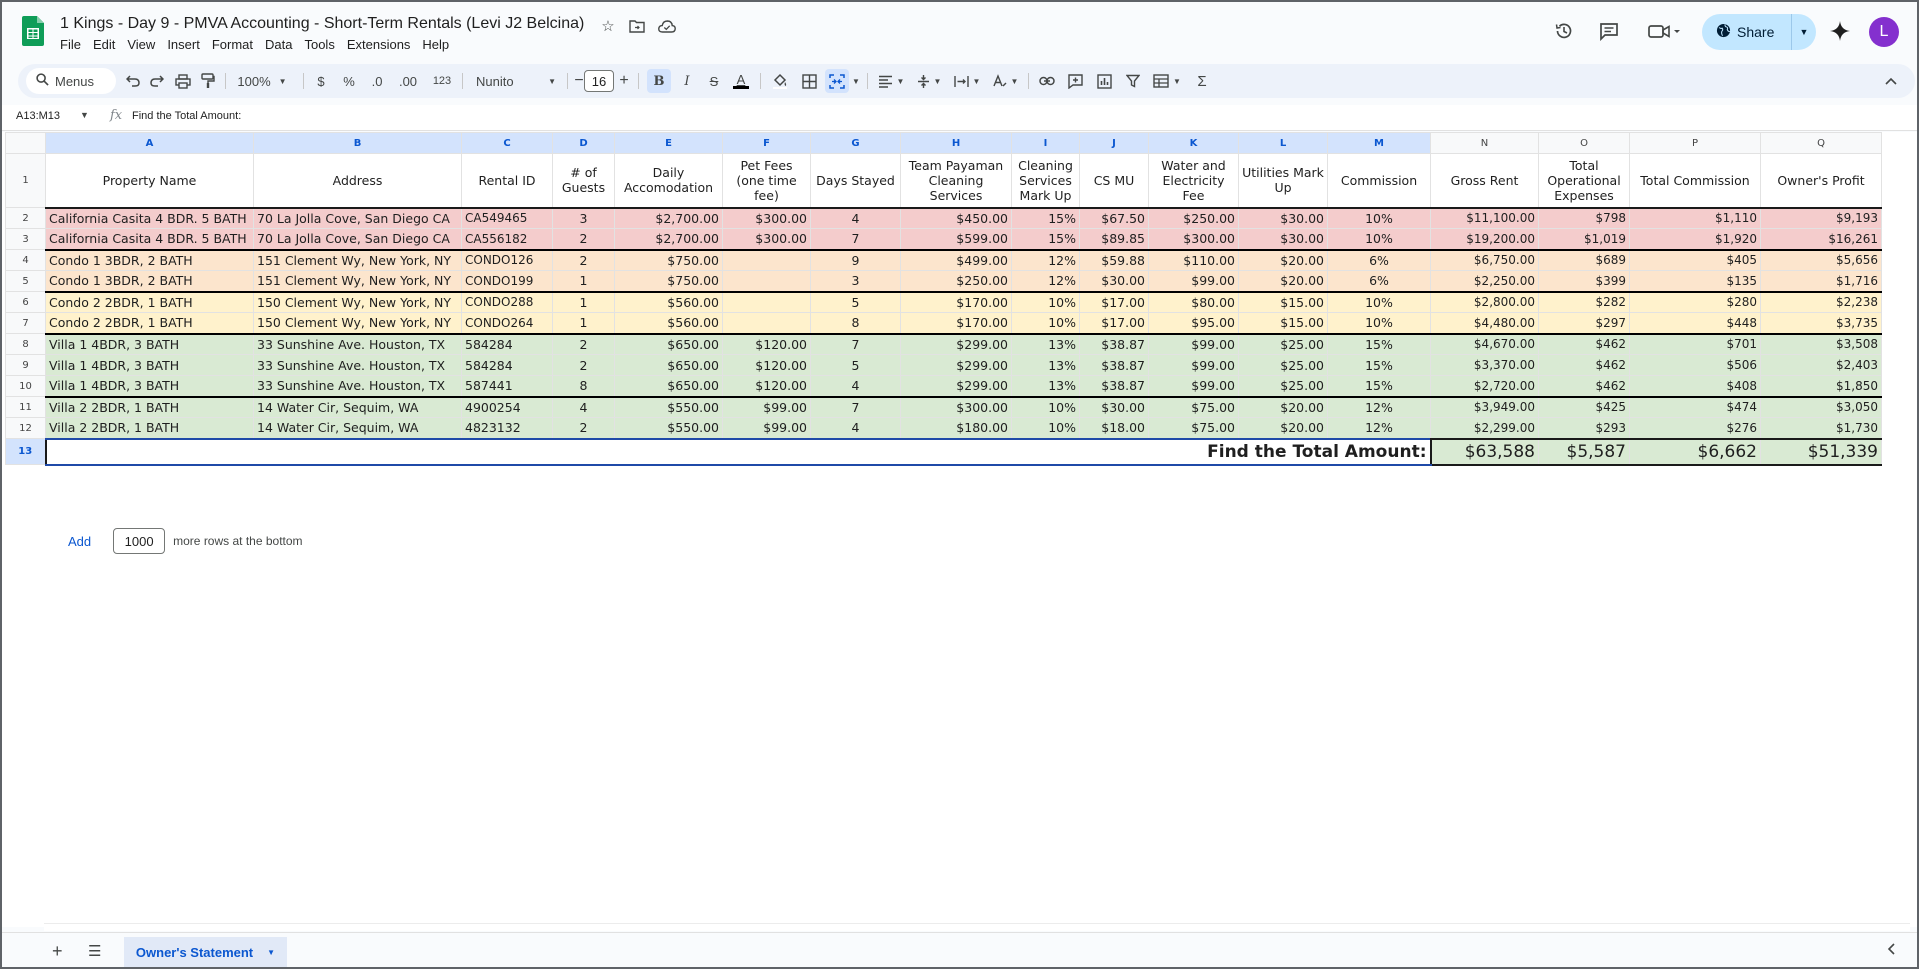  What do you see at coordinates (1821, 301) in the screenshot?
I see `cell-q6: $2,238` at bounding box center [1821, 301].